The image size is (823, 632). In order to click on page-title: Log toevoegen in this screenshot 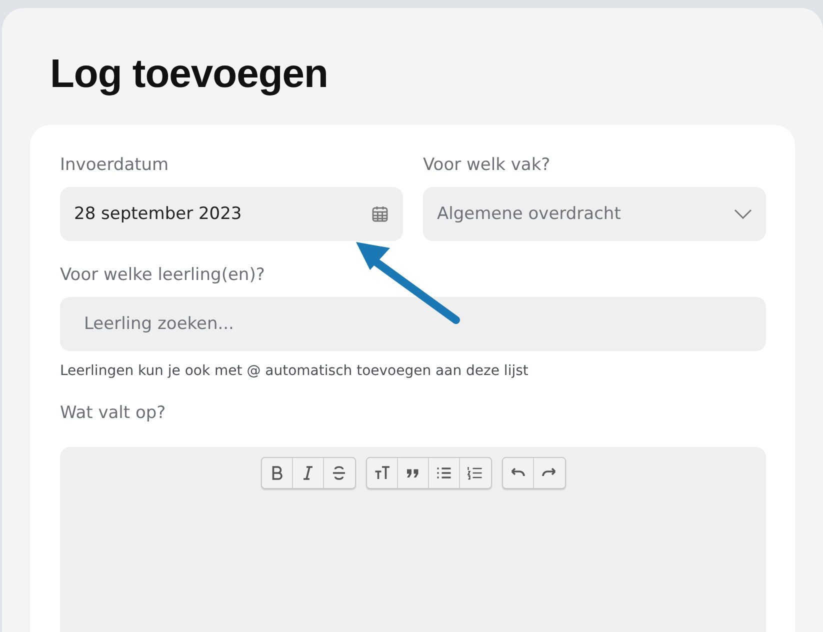, I will do `click(189, 74)`.